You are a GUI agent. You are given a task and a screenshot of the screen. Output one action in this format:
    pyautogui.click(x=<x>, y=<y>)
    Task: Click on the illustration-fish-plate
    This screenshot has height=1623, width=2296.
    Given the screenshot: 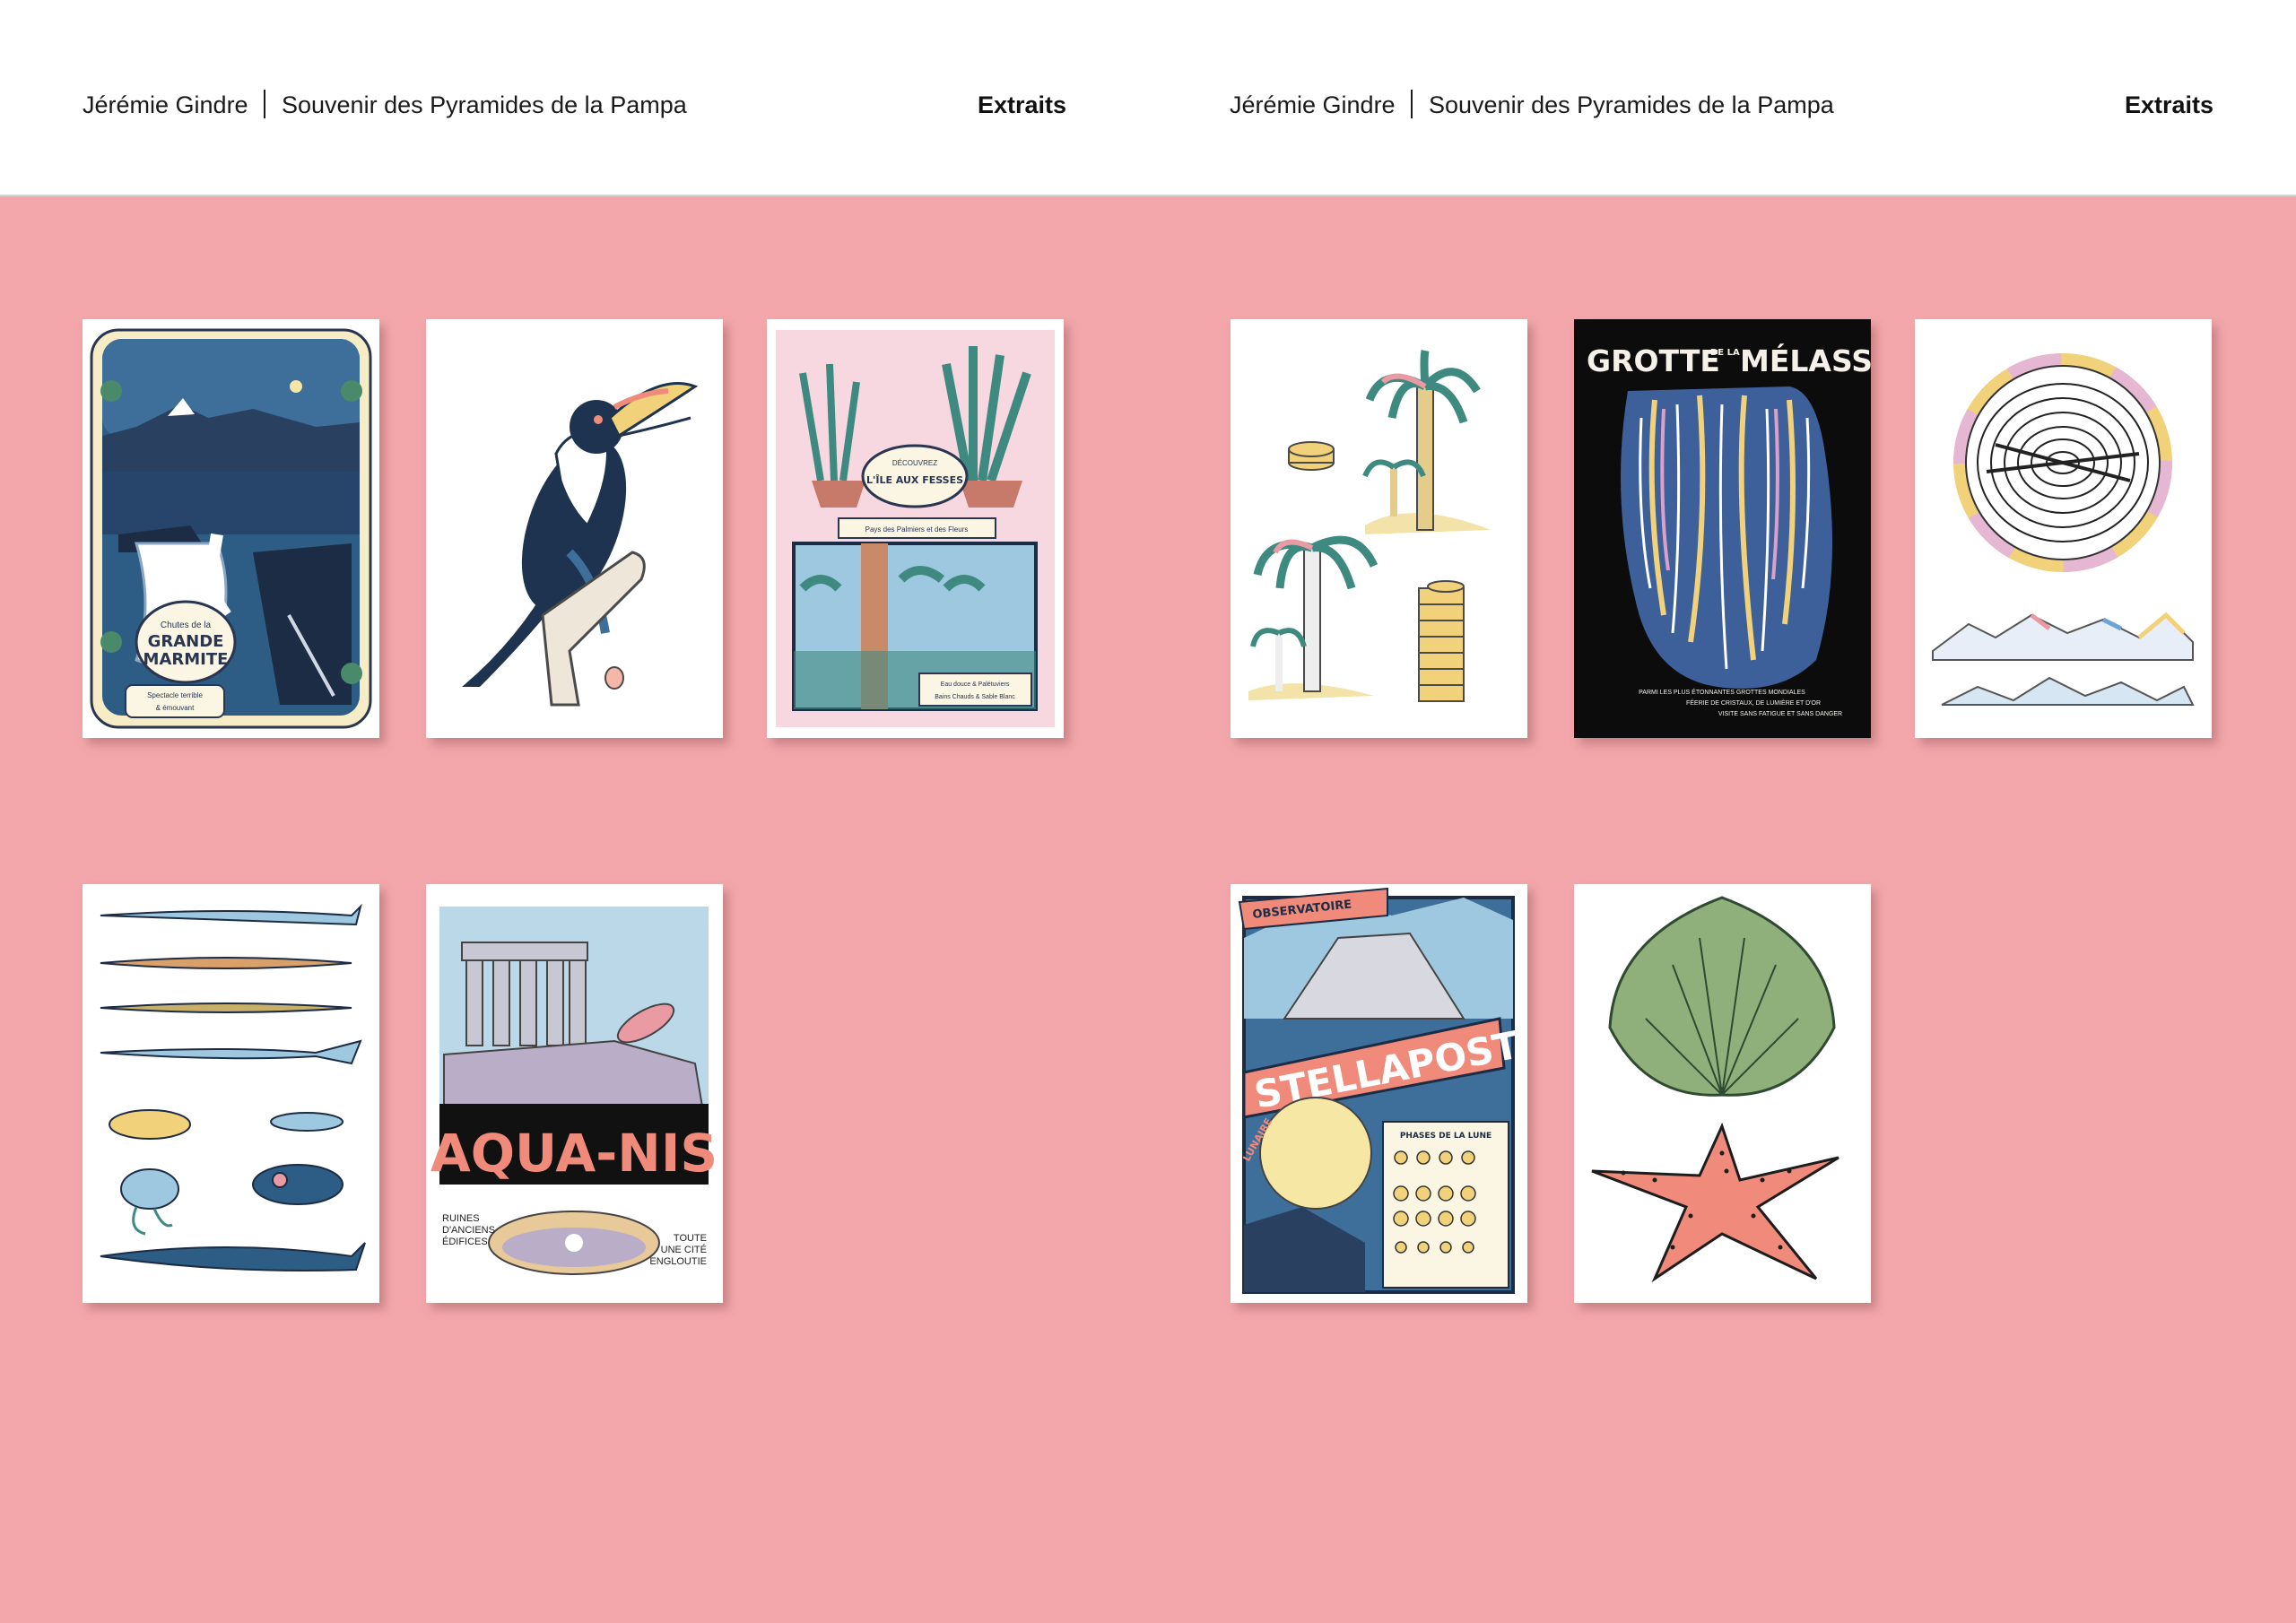 What is the action you would take?
    pyautogui.click(x=231, y=1093)
    